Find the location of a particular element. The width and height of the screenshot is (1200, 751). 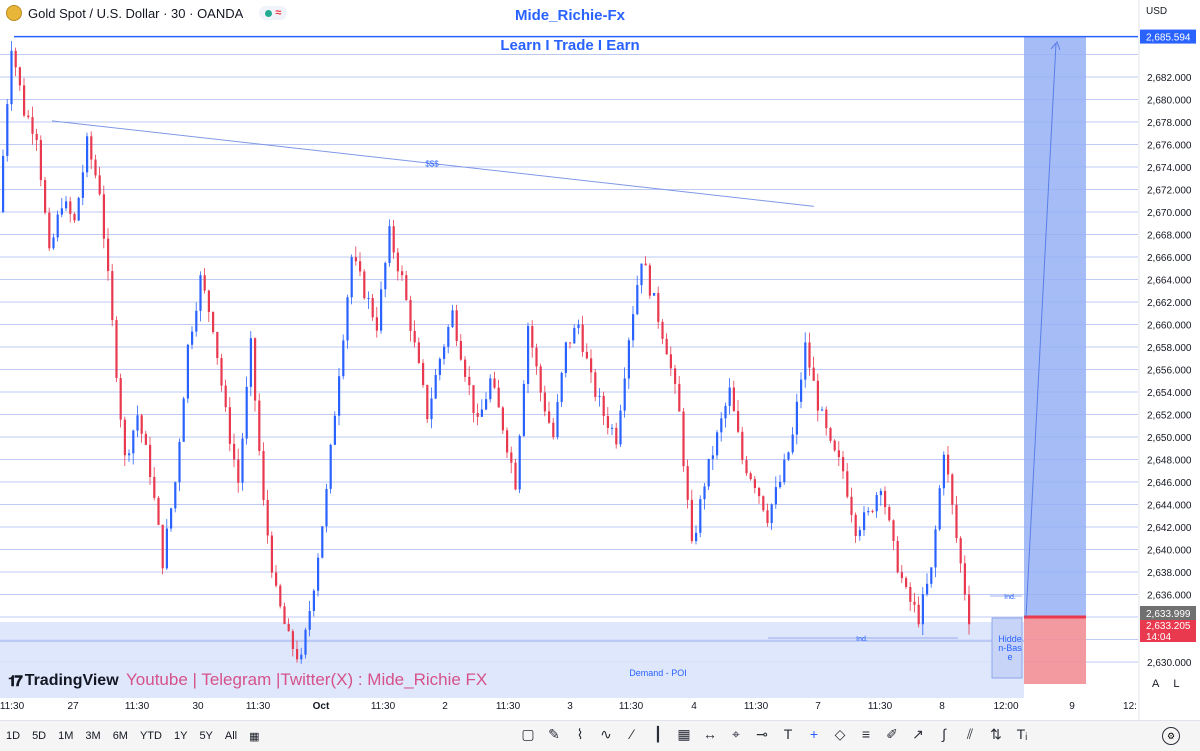

price-tick-label: 2,642.000 is located at coordinates (1169, 528).